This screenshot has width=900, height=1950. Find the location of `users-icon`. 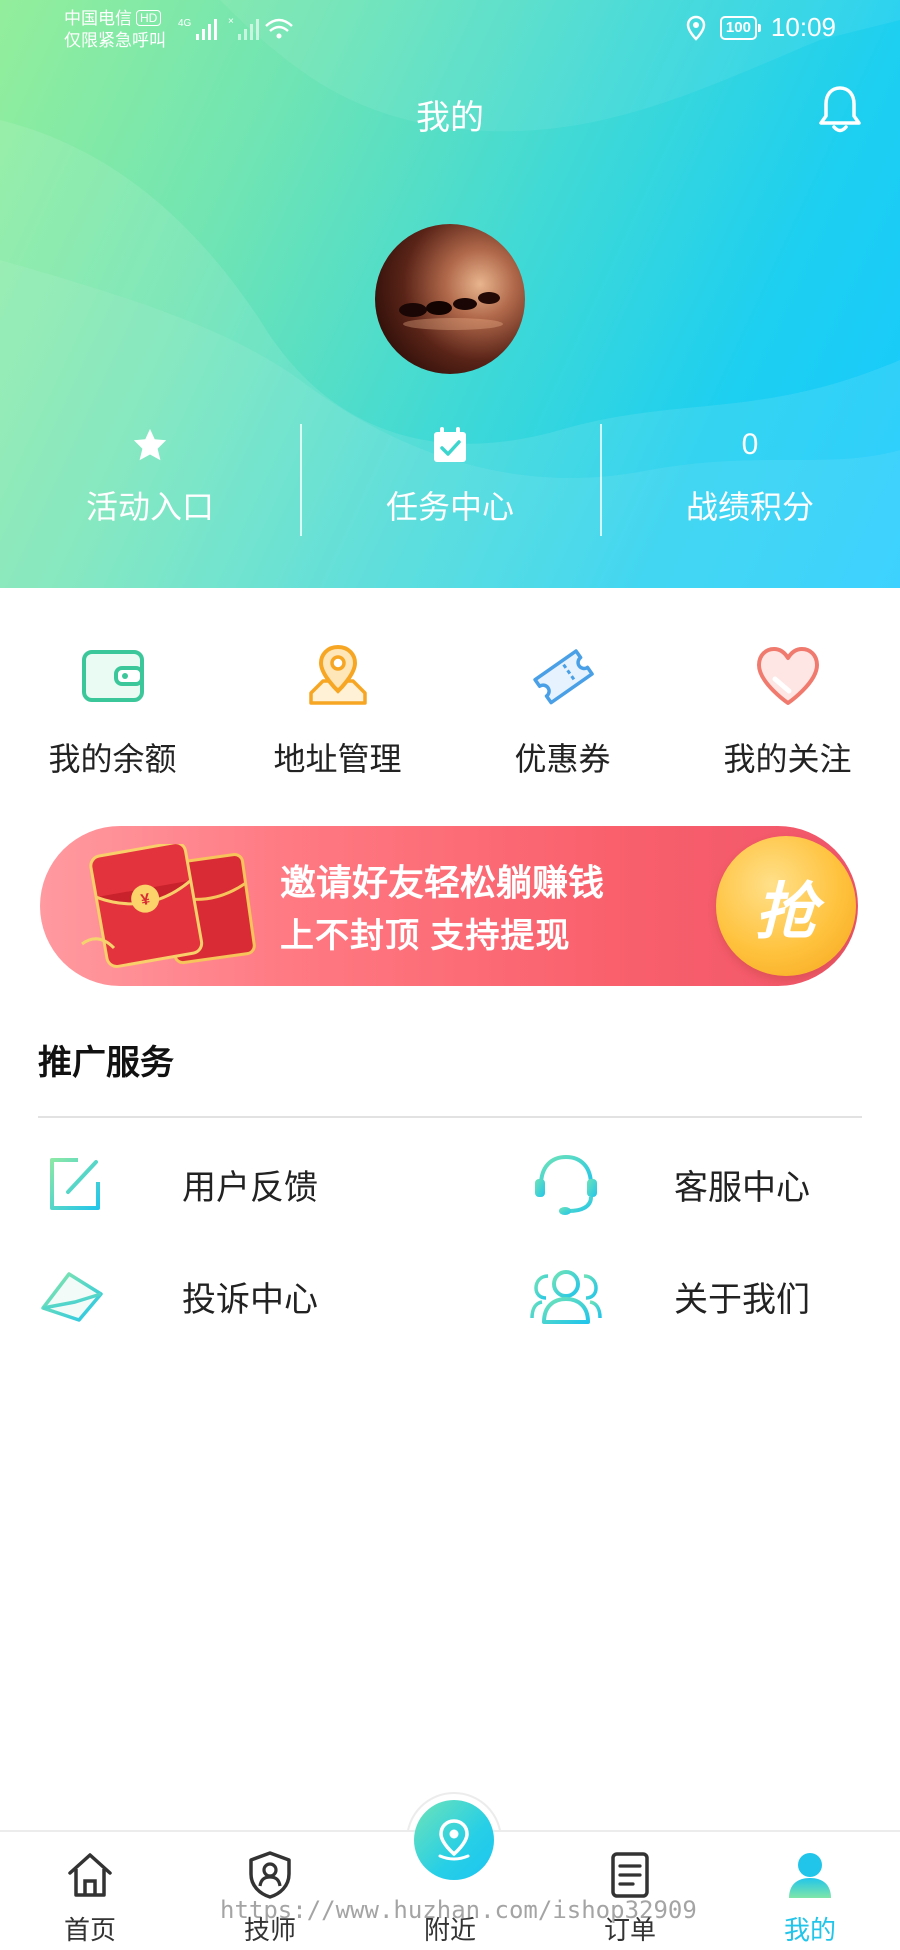

users-icon is located at coordinates (566, 1297).